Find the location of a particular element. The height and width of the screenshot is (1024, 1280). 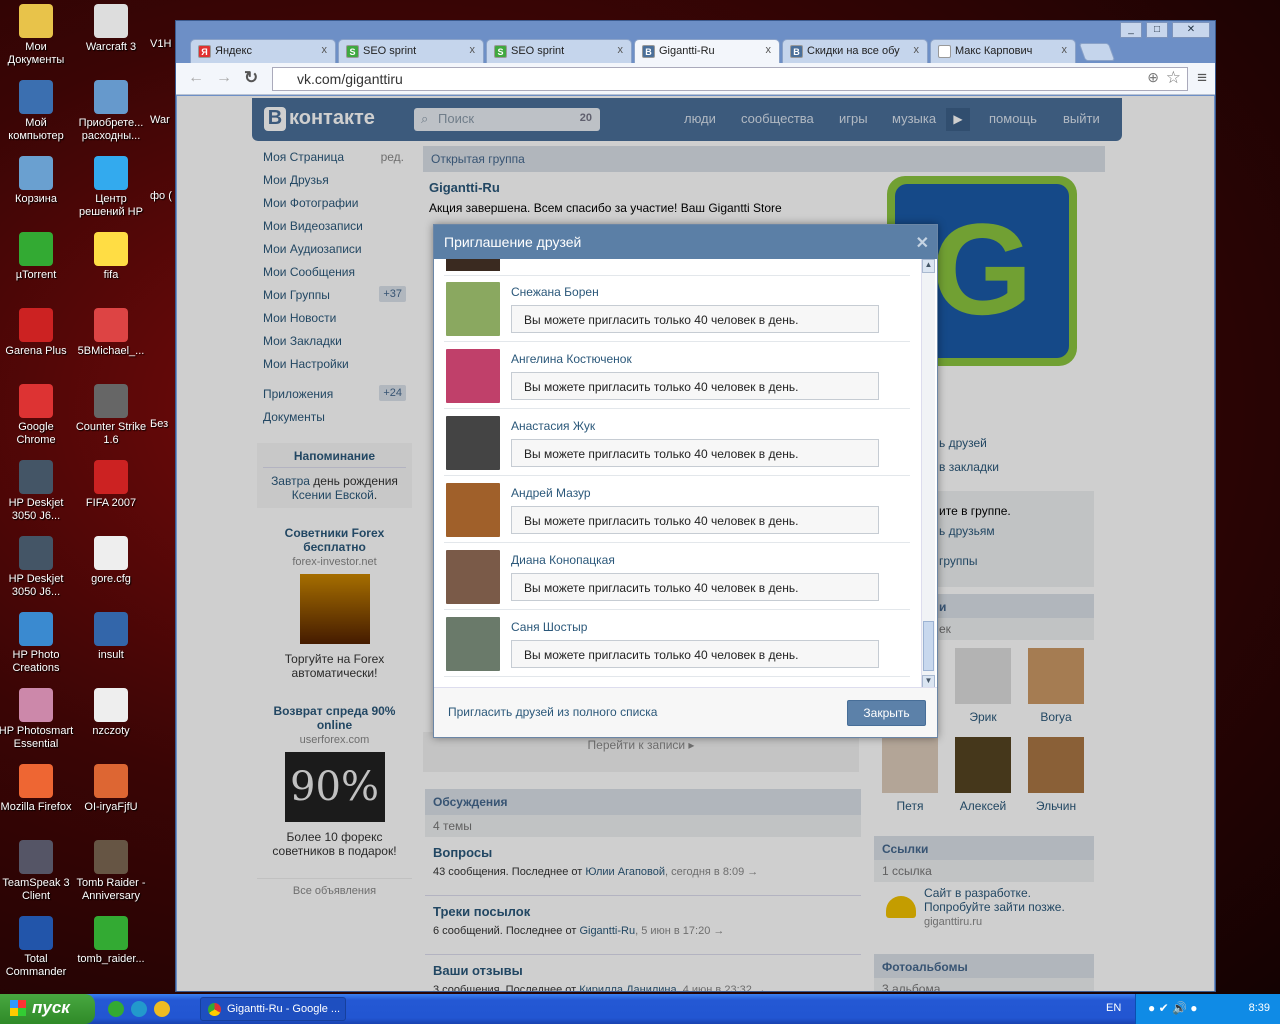

zoom-icon: ⊕ is located at coordinates (1153, 77).